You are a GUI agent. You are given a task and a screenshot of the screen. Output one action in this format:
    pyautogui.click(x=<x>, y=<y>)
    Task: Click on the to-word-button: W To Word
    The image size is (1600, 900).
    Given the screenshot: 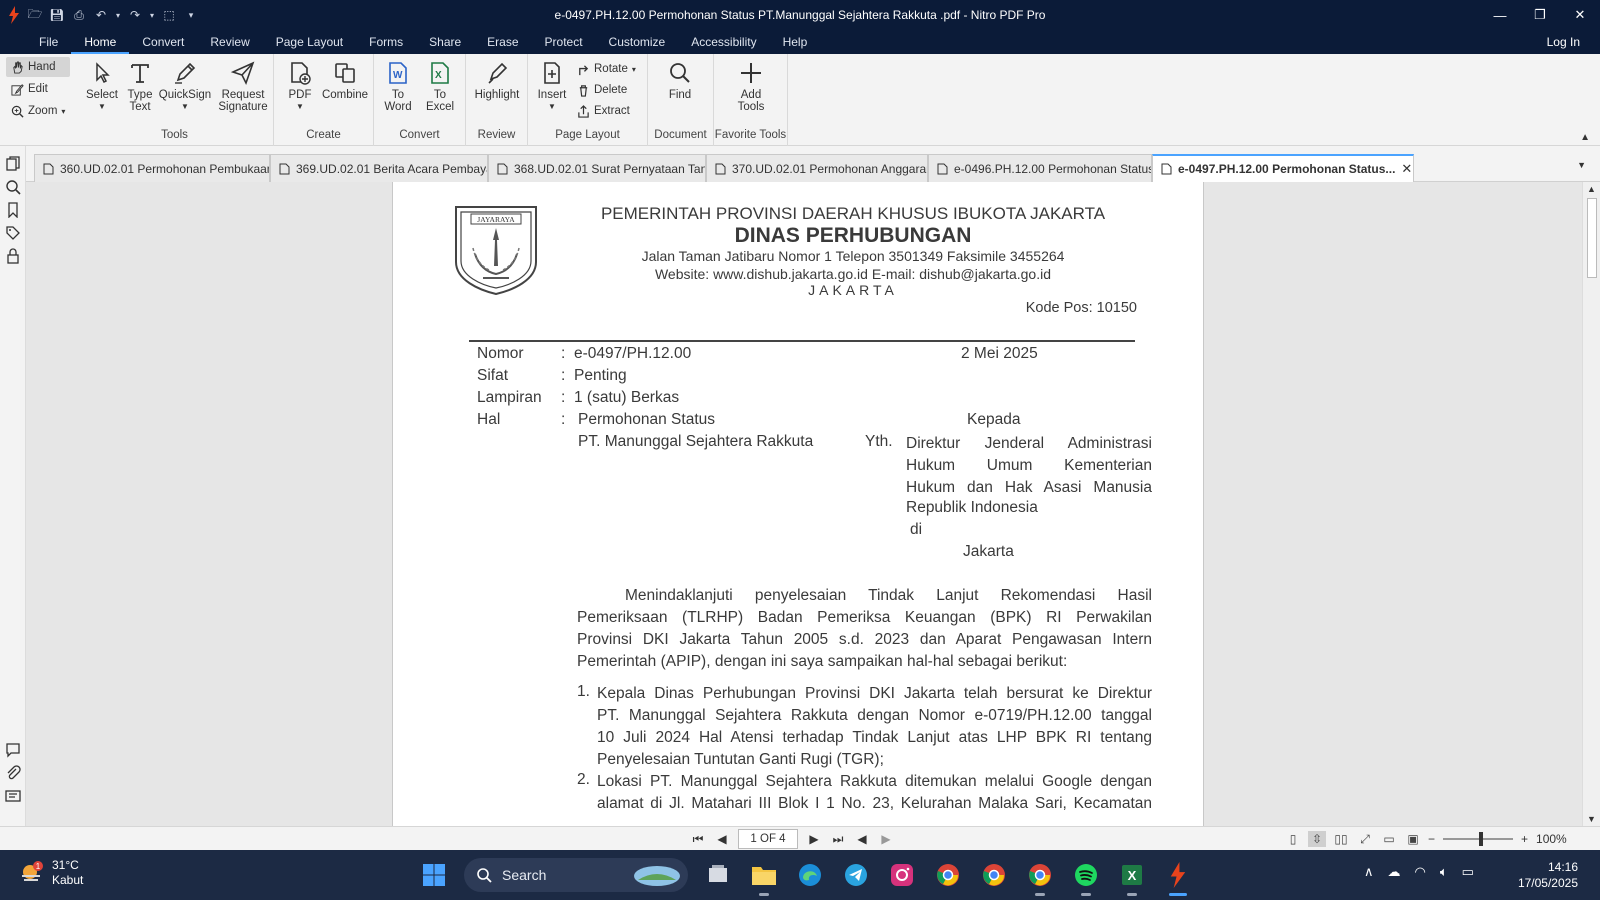 What is the action you would take?
    pyautogui.click(x=398, y=86)
    